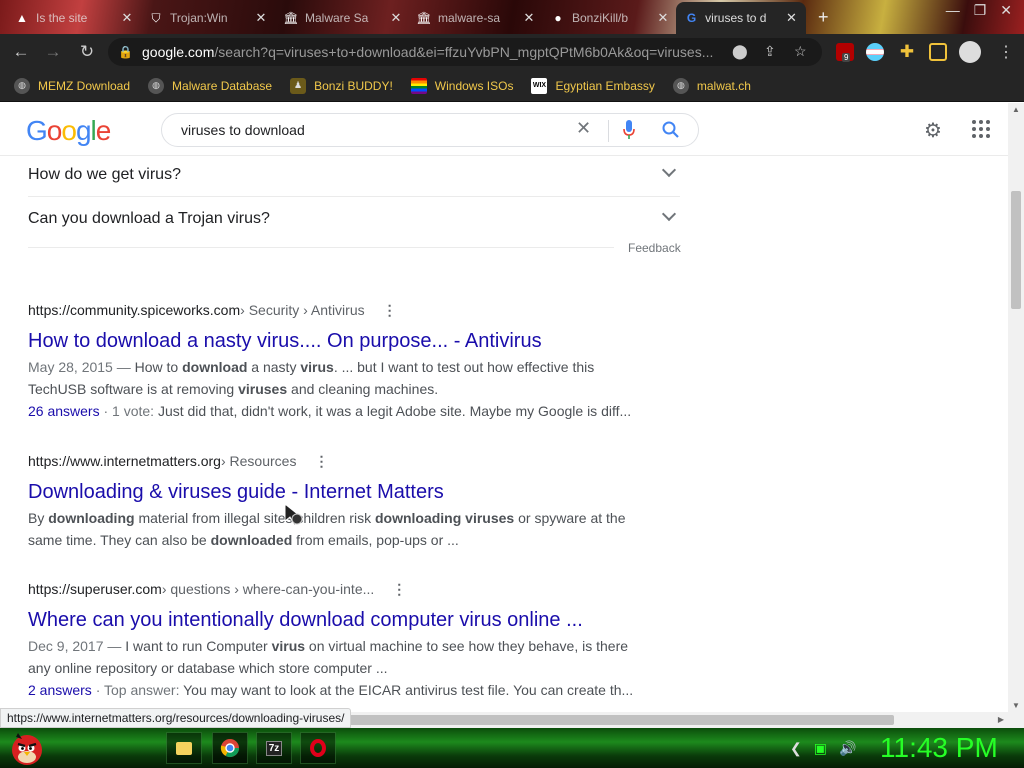  I want to click on start-button-angry-bird-icon, so click(27, 748).